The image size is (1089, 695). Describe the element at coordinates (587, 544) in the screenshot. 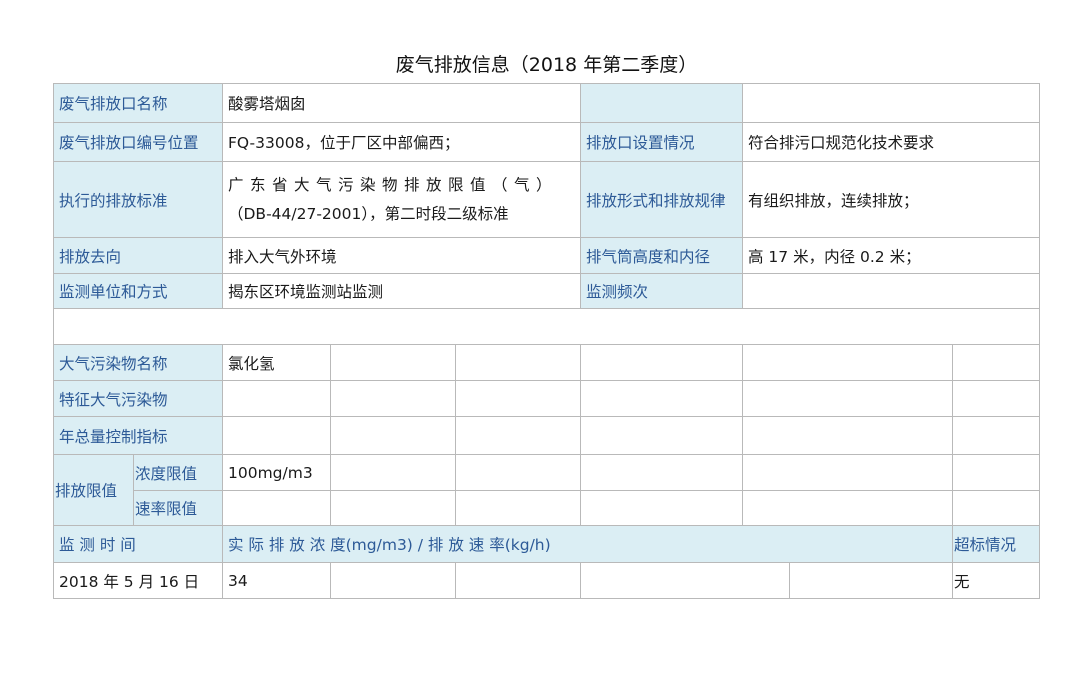

I see `actual-emission-header: 实 际 排 放 浓 度(mg/m3) / 排 放 速 率(kg/h)` at that location.